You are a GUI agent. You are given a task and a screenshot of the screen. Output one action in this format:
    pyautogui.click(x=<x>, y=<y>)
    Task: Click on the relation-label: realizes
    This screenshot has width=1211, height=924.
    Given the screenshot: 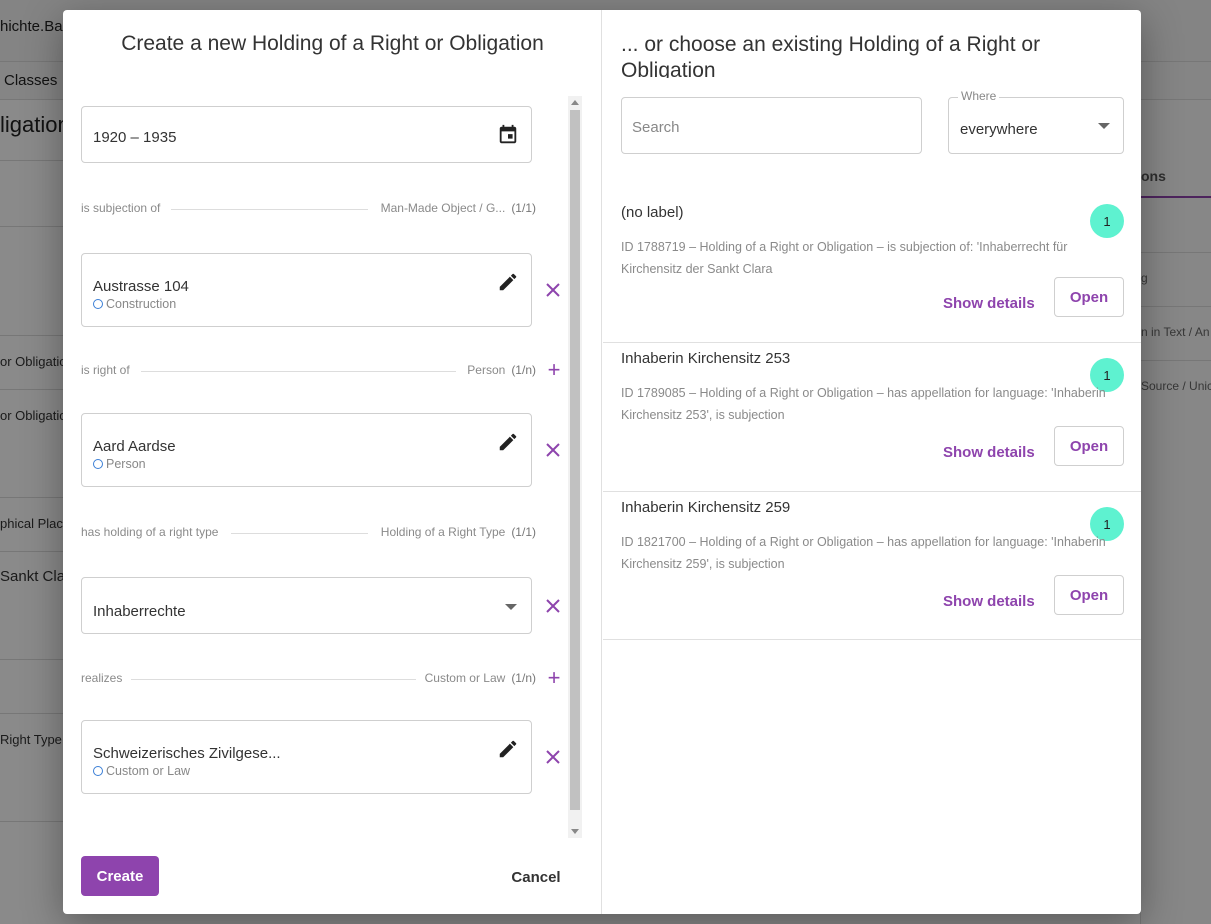 What is the action you would take?
    pyautogui.click(x=106, y=678)
    